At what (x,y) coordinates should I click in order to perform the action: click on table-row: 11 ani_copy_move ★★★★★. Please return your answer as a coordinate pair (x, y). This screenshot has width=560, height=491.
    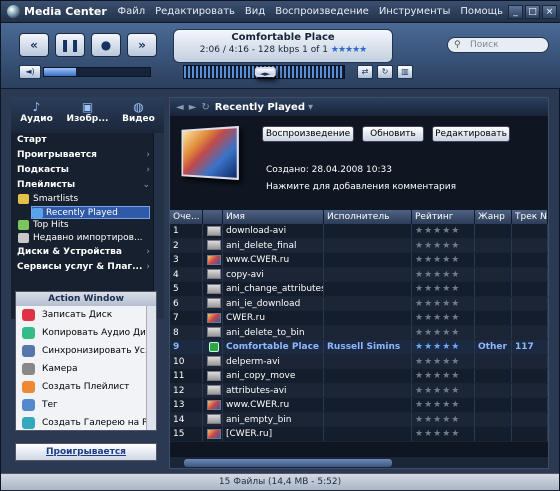
    Looking at the image, I should click on (359, 376).